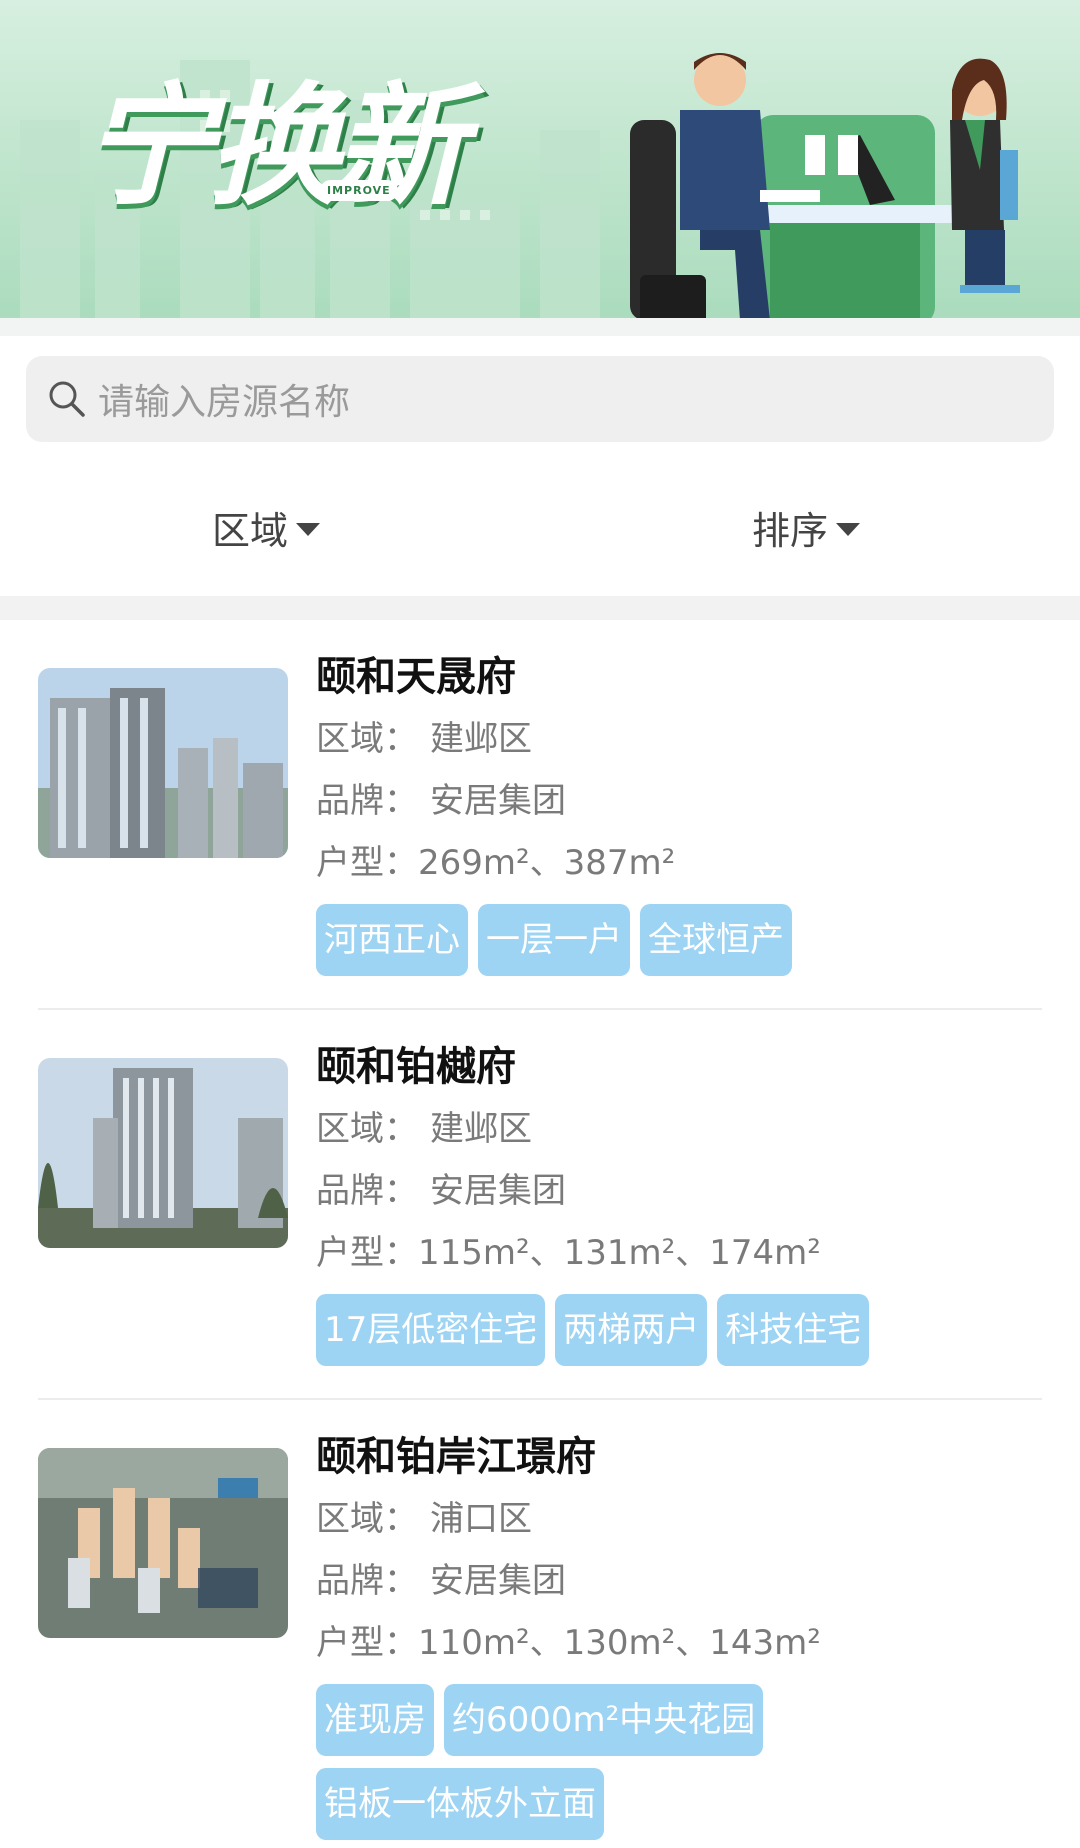 The width and height of the screenshot is (1080, 1848). Describe the element at coordinates (626, 677) in the screenshot. I see `property-name: 颐和天晟府` at that location.